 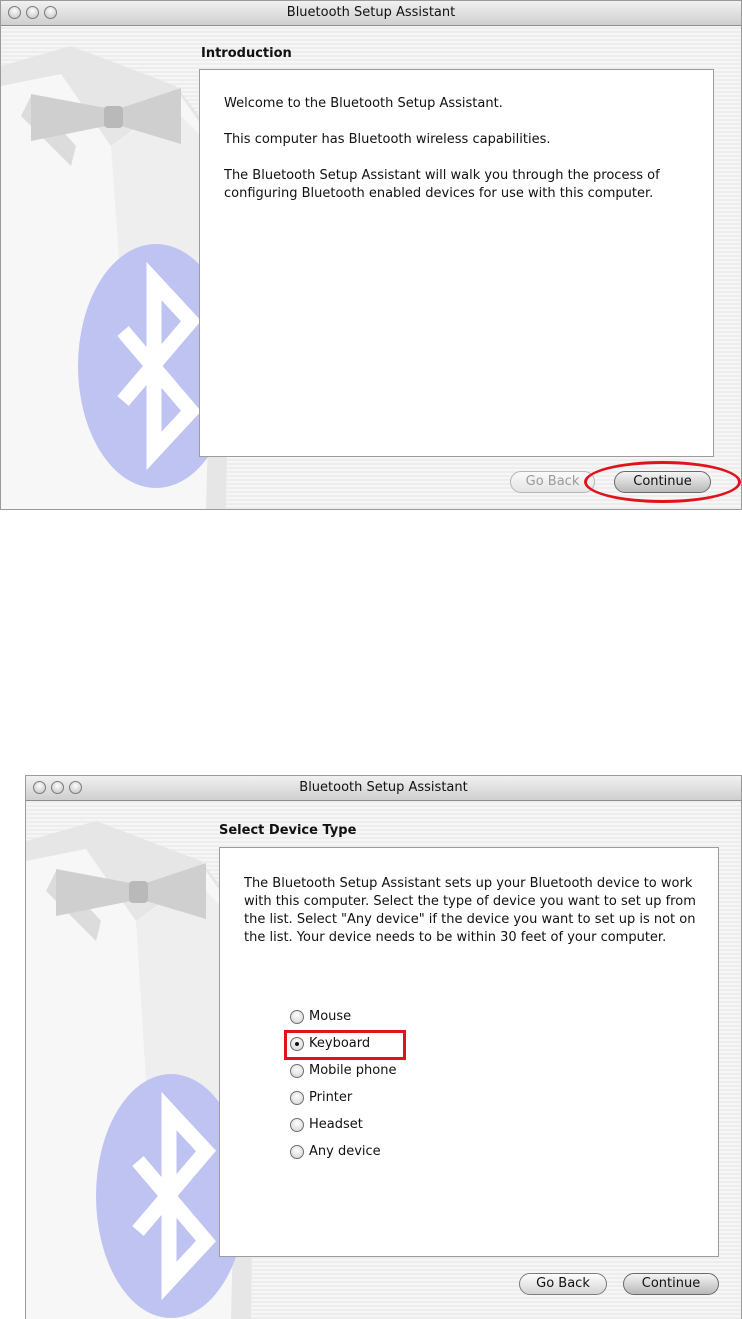 What do you see at coordinates (246, 53) in the screenshot?
I see `step-title: Introduction` at bounding box center [246, 53].